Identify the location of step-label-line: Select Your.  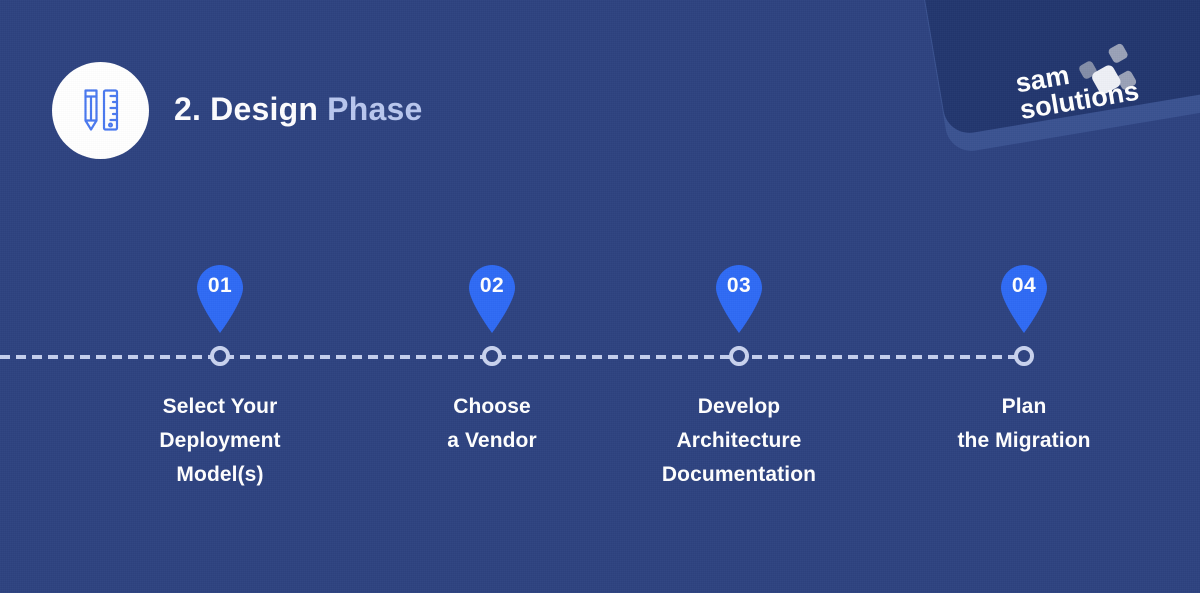
(220, 406).